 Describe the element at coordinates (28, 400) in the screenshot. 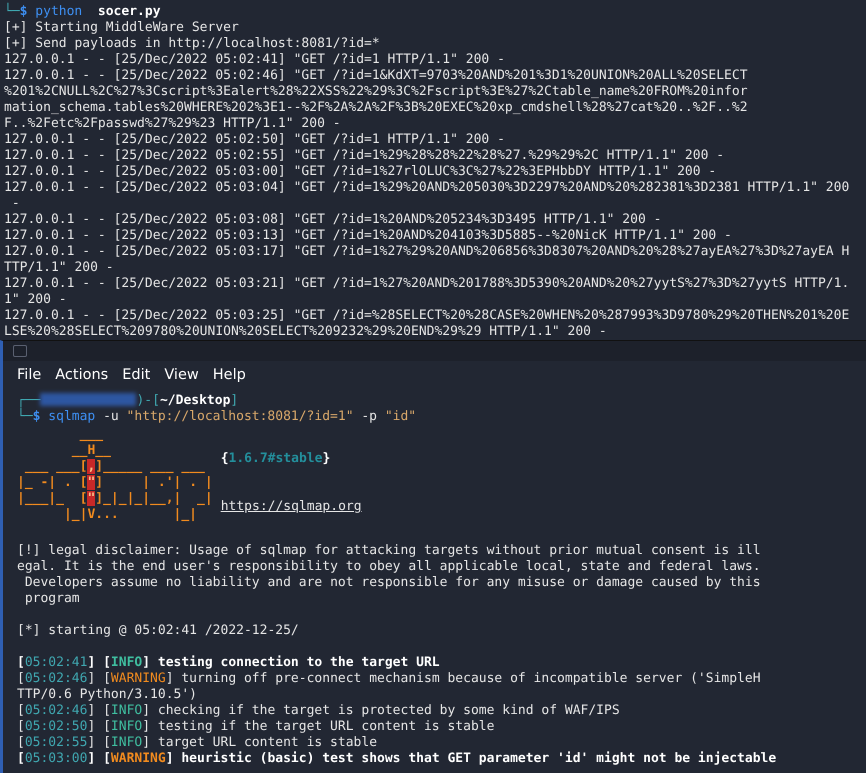

I see `prompt-corner: ┌──` at that location.